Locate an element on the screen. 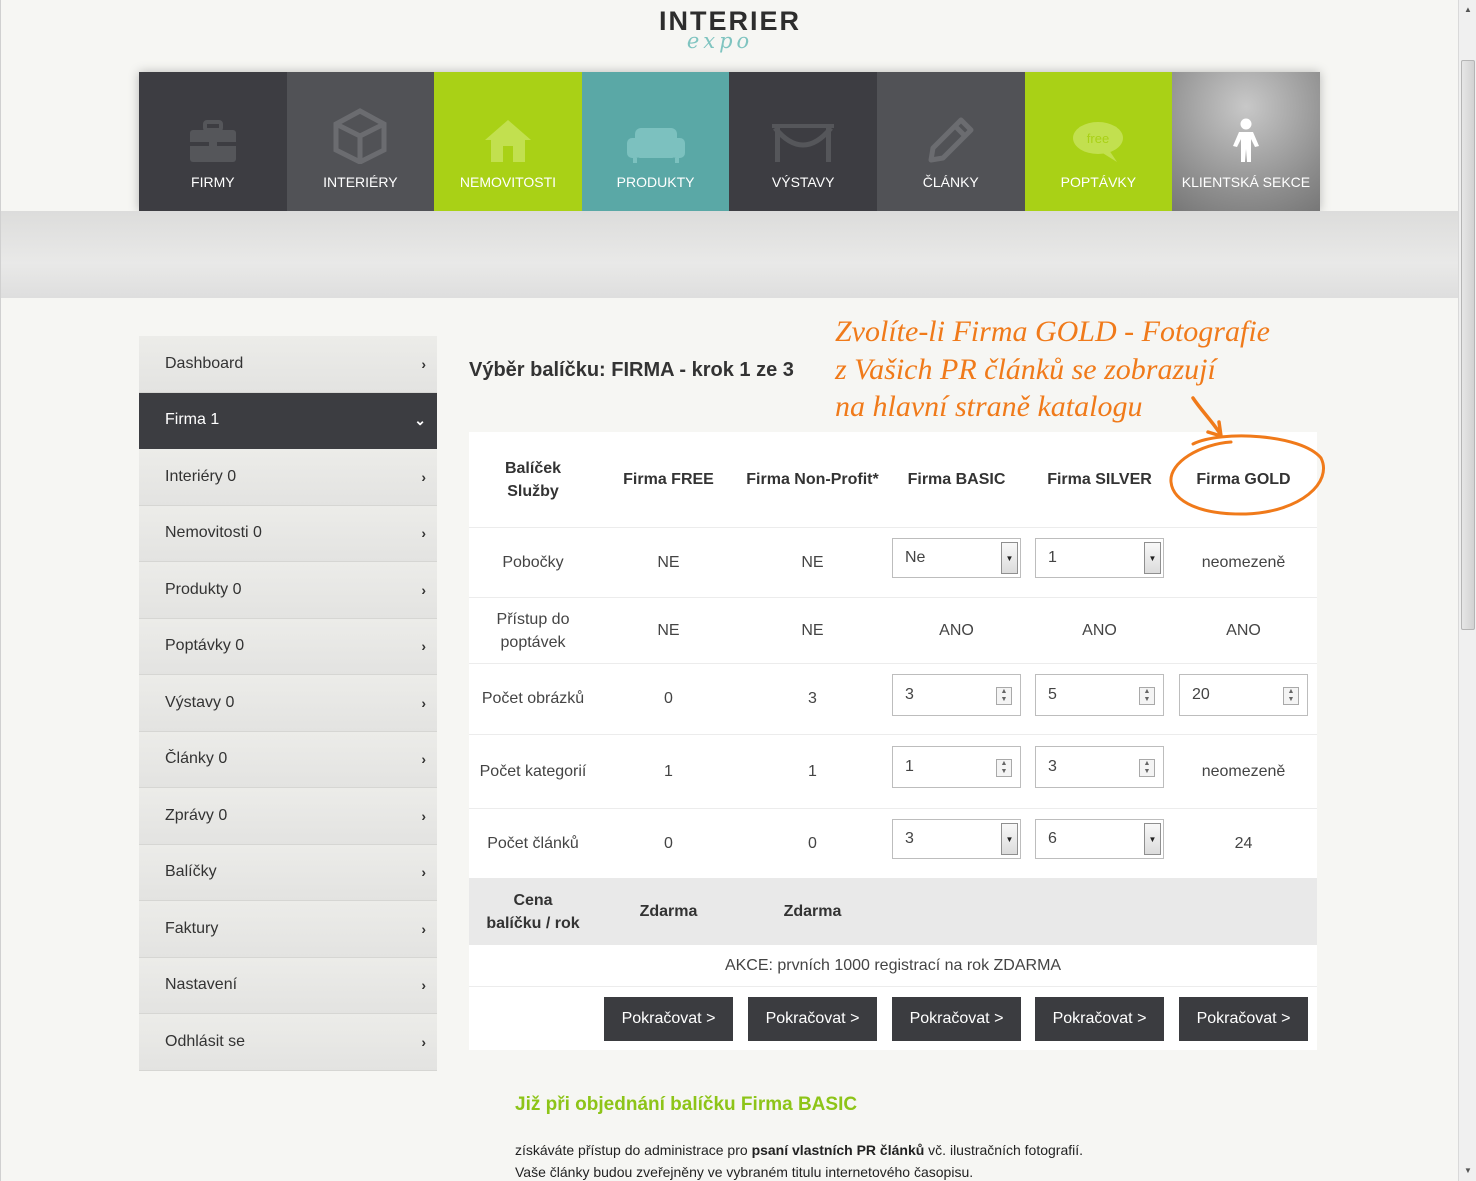  cube-icon is located at coordinates (360, 120).